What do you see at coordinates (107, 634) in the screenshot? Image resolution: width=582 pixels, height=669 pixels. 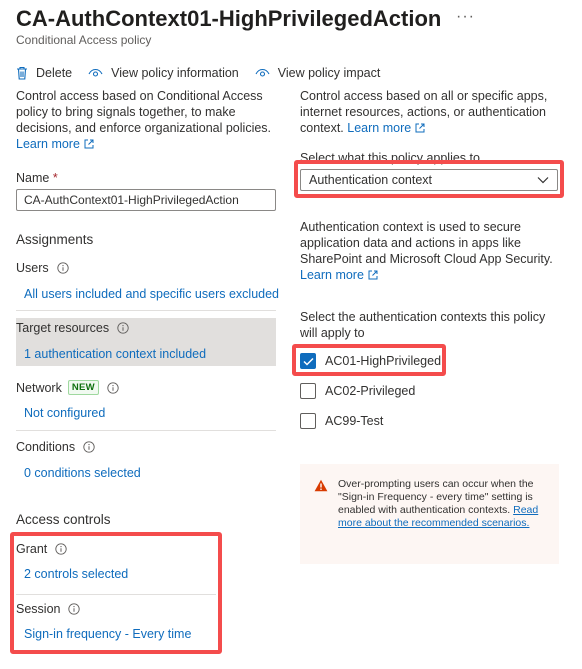 I see `session-link: Sign-in frequency - Every time` at bounding box center [107, 634].